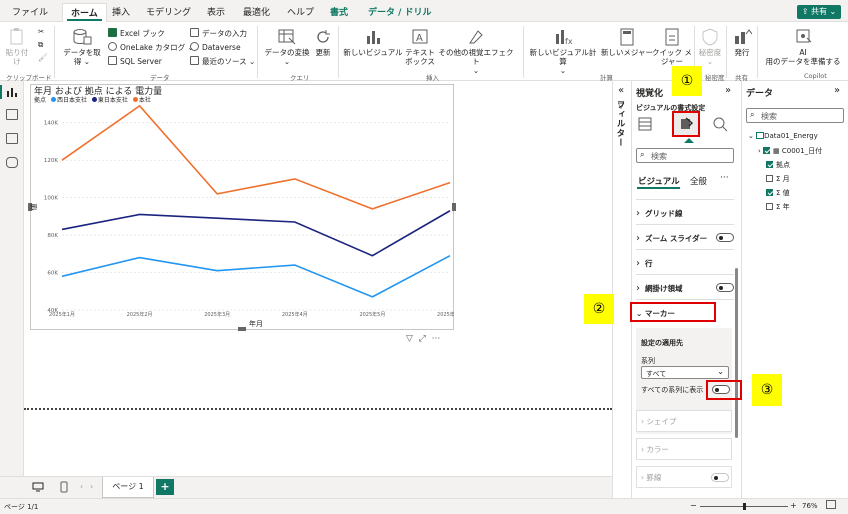  What do you see at coordinates (790, 151) in the screenshot?
I see `field-date: › ▦ C0001_日付` at bounding box center [790, 151].